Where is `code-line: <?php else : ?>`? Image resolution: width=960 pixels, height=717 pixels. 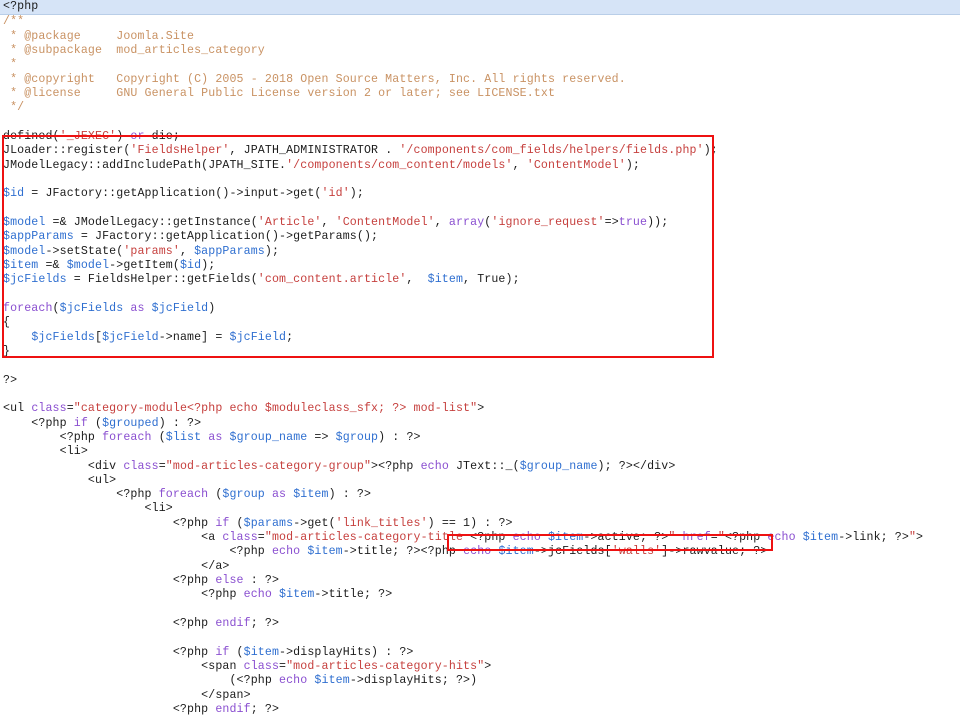
code-line: <?php else : ?> is located at coordinates (480, 581).